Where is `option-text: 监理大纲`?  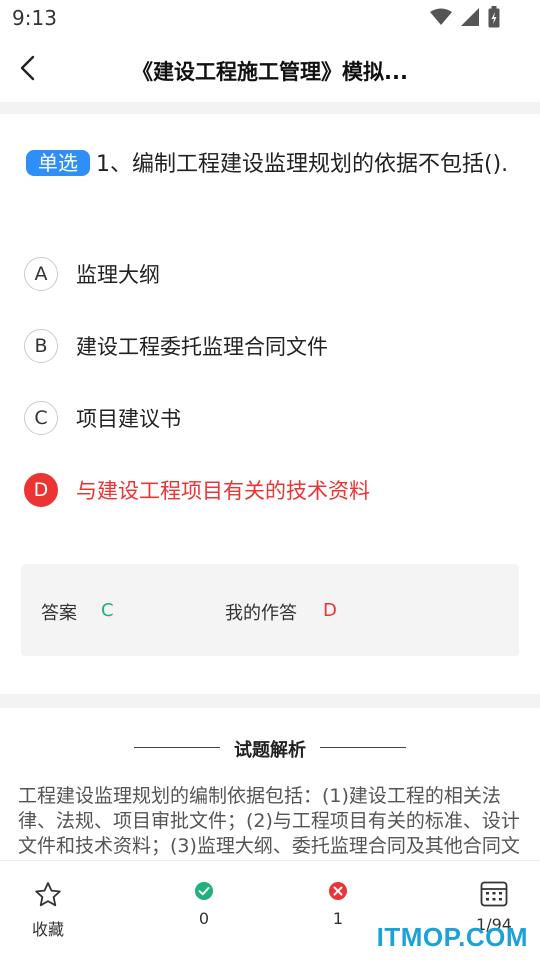 option-text: 监理大纲 is located at coordinates (118, 275).